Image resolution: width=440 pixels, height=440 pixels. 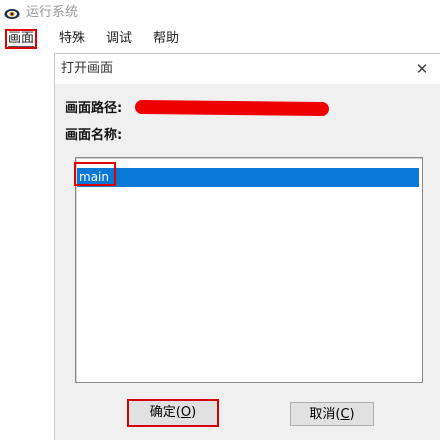 What do you see at coordinates (52, 12) in the screenshot?
I see `window-title: 运行系统` at bounding box center [52, 12].